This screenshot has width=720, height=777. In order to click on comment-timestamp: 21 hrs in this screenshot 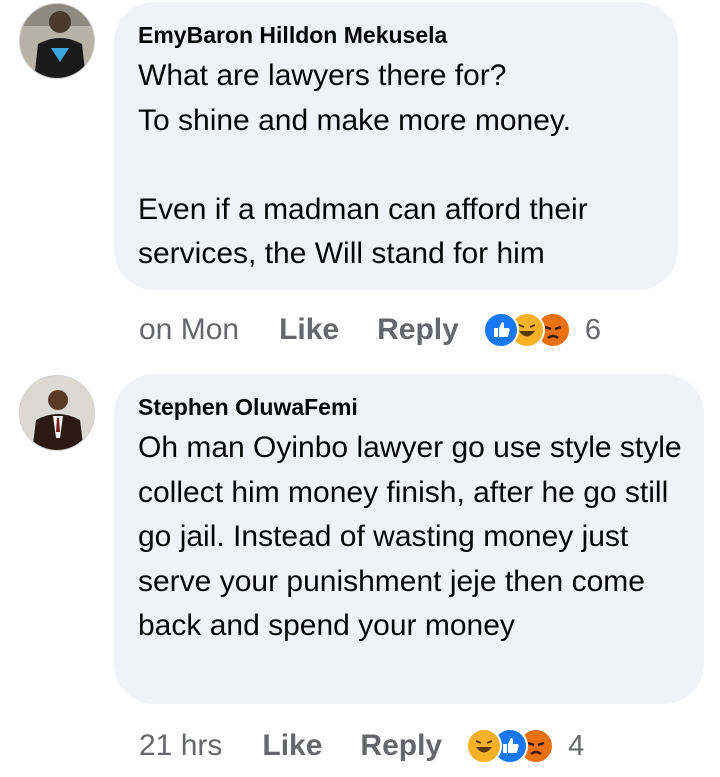, I will do `click(180, 746)`.